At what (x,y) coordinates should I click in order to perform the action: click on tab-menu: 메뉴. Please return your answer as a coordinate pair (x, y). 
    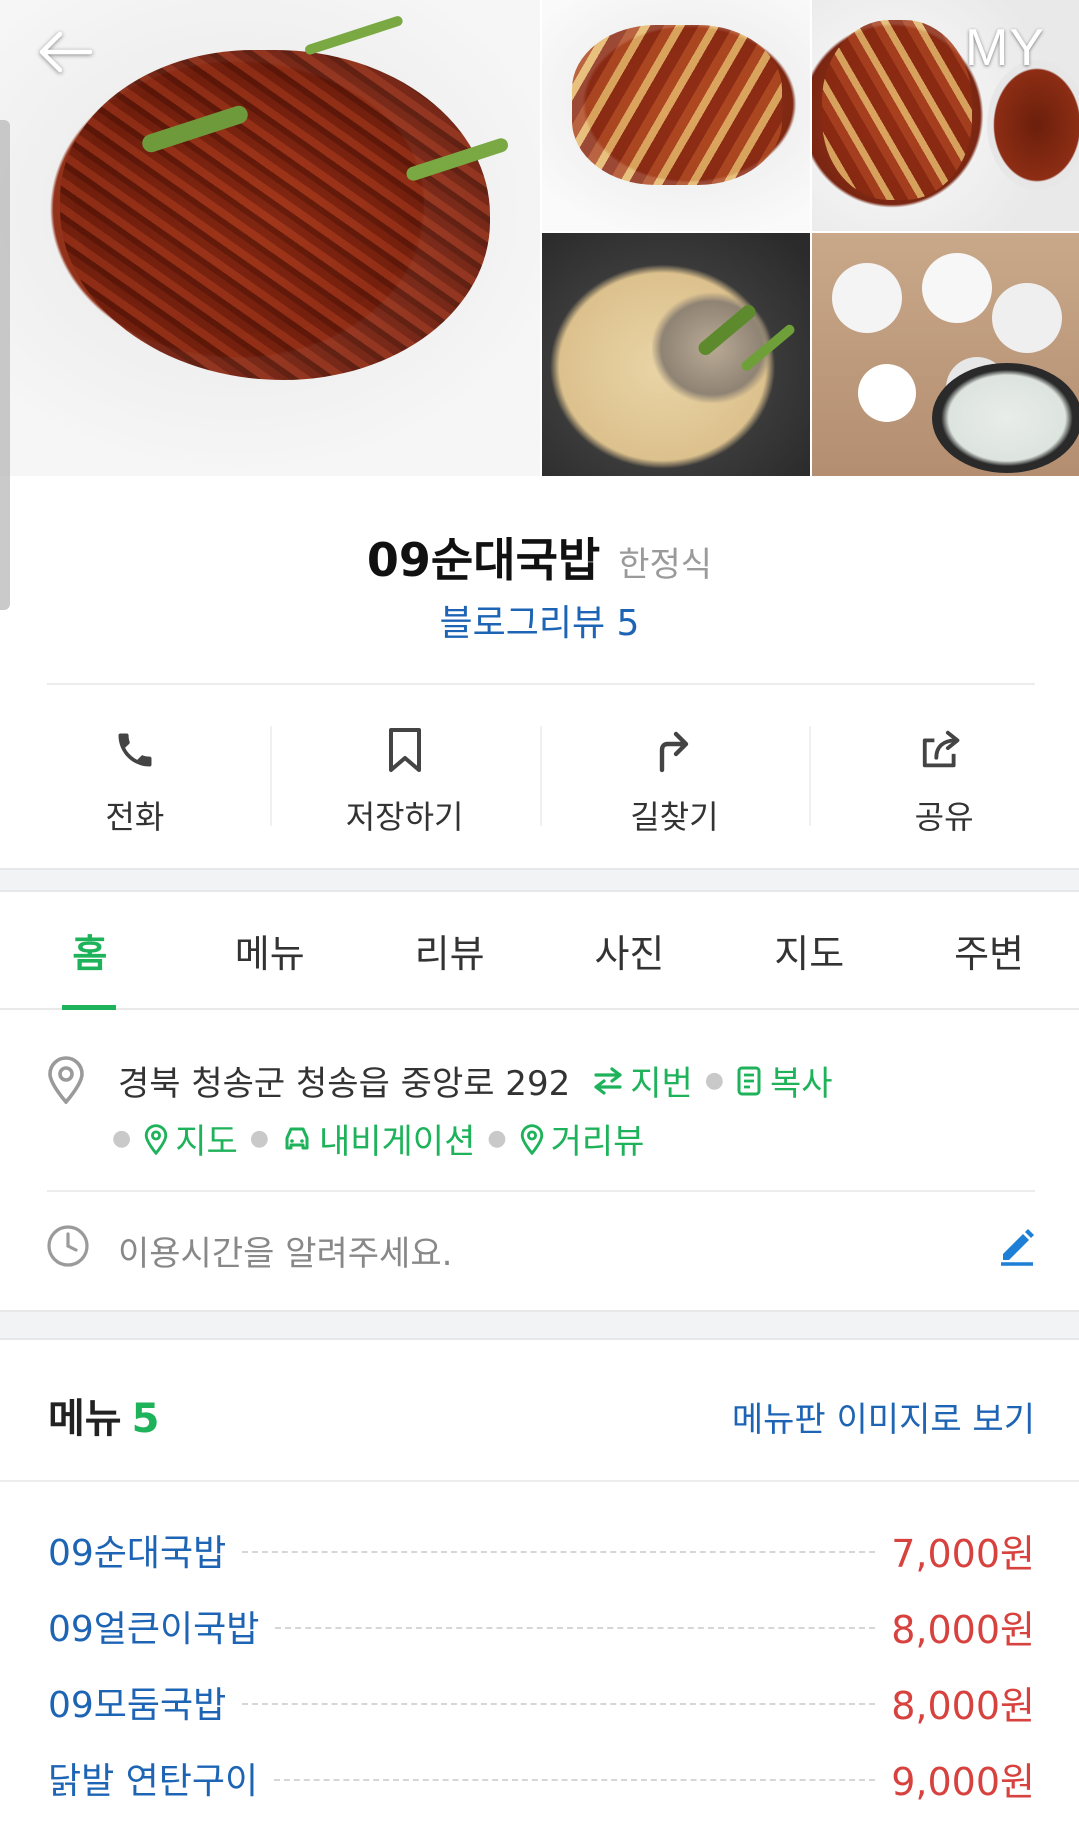
    Looking at the image, I should click on (270, 950).